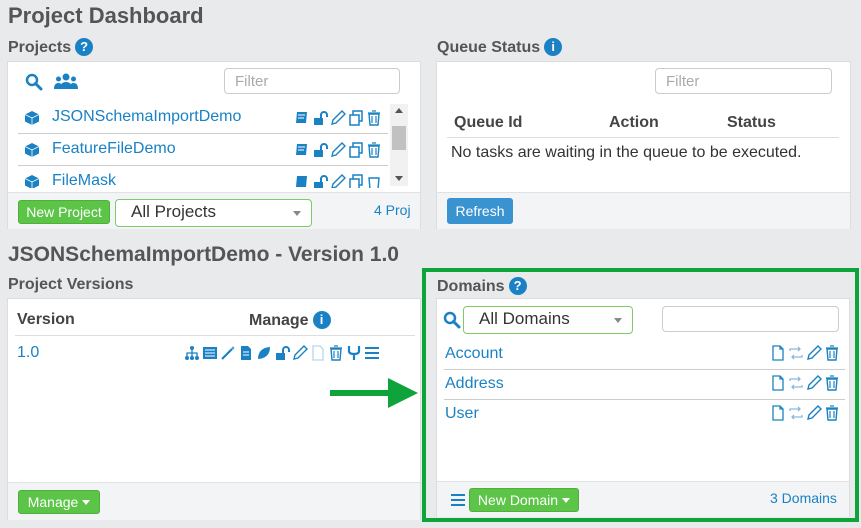  Describe the element at coordinates (480, 211) in the screenshot. I see `refresh-button: Refresh` at that location.